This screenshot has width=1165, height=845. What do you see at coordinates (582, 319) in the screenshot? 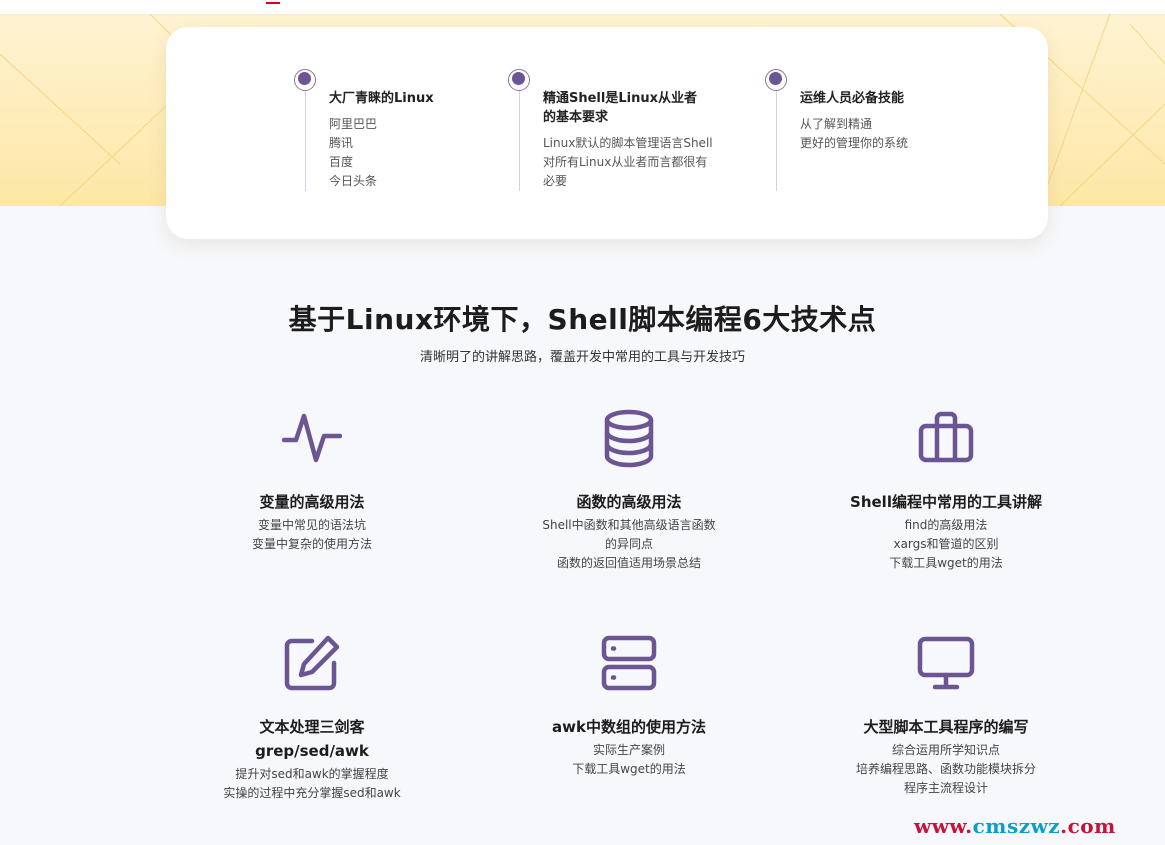
I see `section-title: 基于Linux环境下，Shell脚本编程6大技术点` at bounding box center [582, 319].